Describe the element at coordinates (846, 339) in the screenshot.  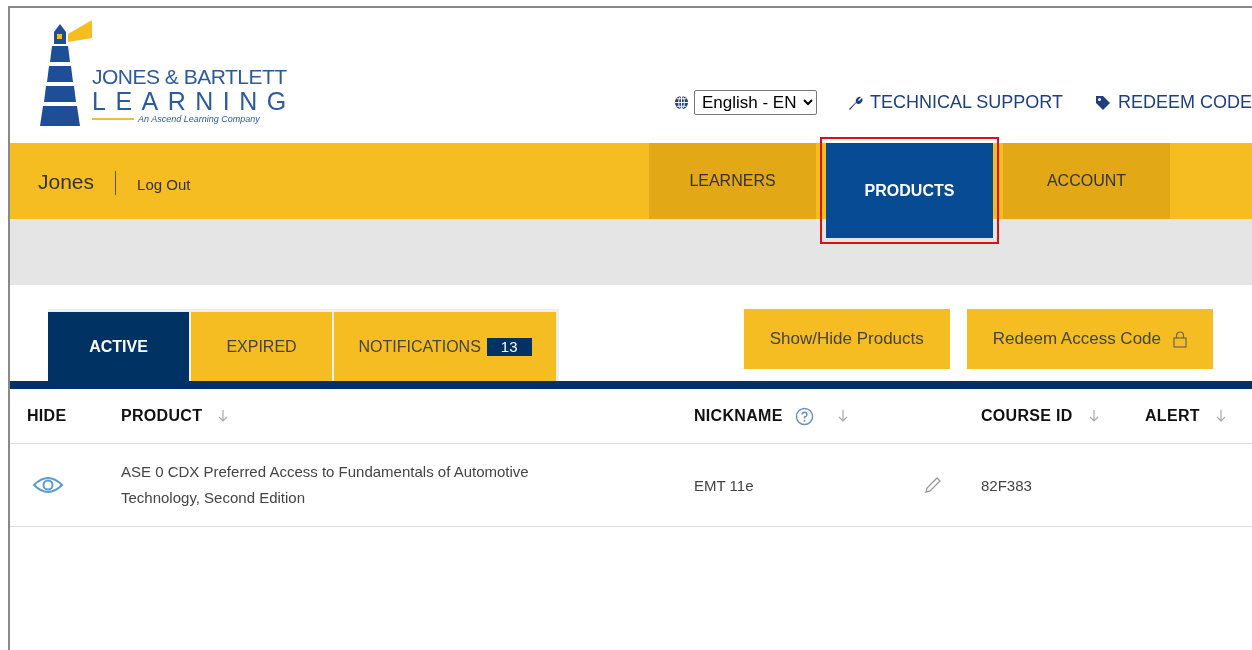
I see `action-button: Show/Hide Products` at that location.